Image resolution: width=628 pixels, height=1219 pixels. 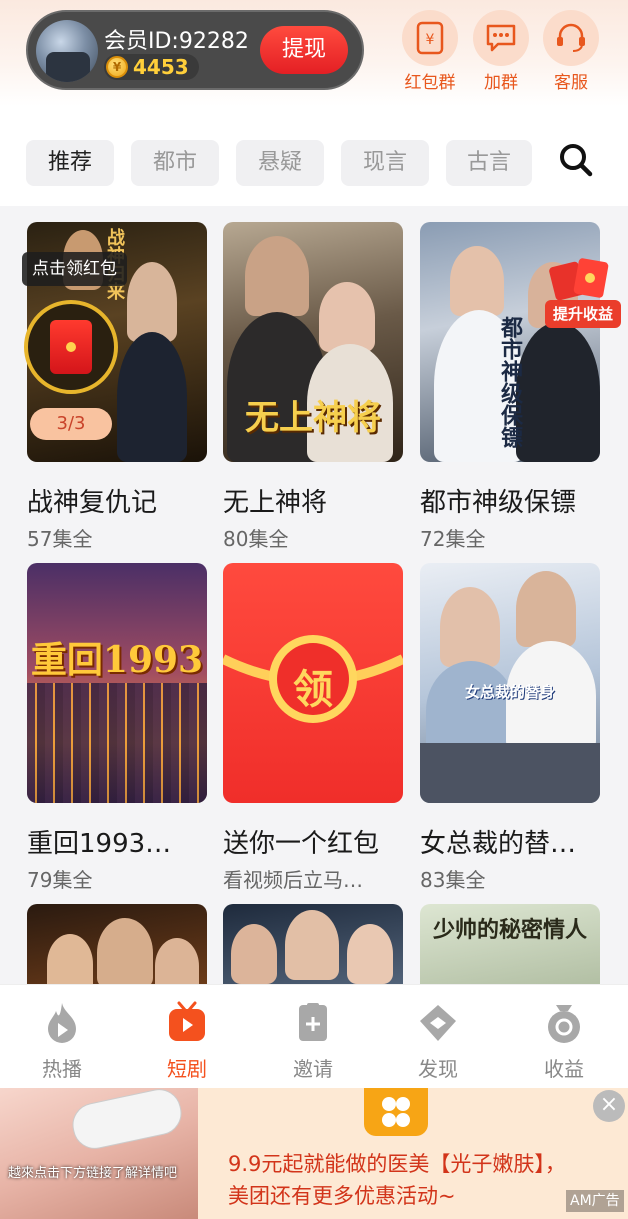 I want to click on red-packet-button, so click(x=71, y=347).